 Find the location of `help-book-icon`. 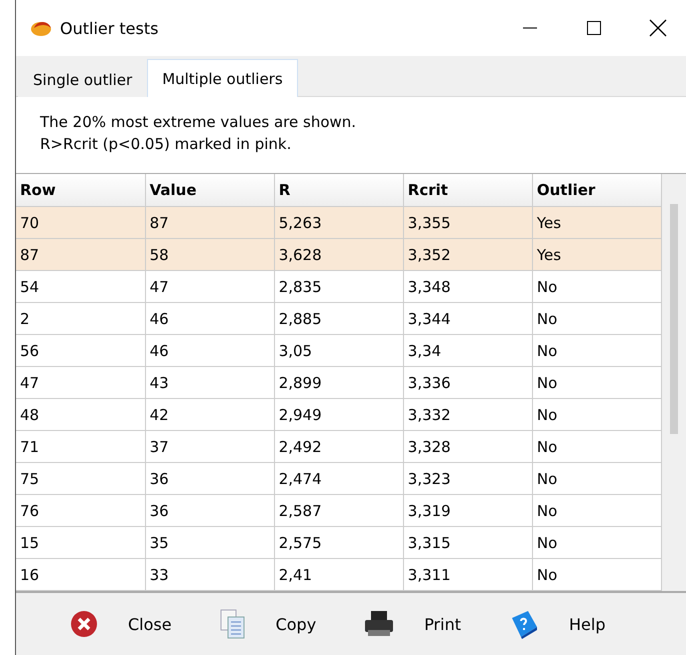

help-book-icon is located at coordinates (524, 624).